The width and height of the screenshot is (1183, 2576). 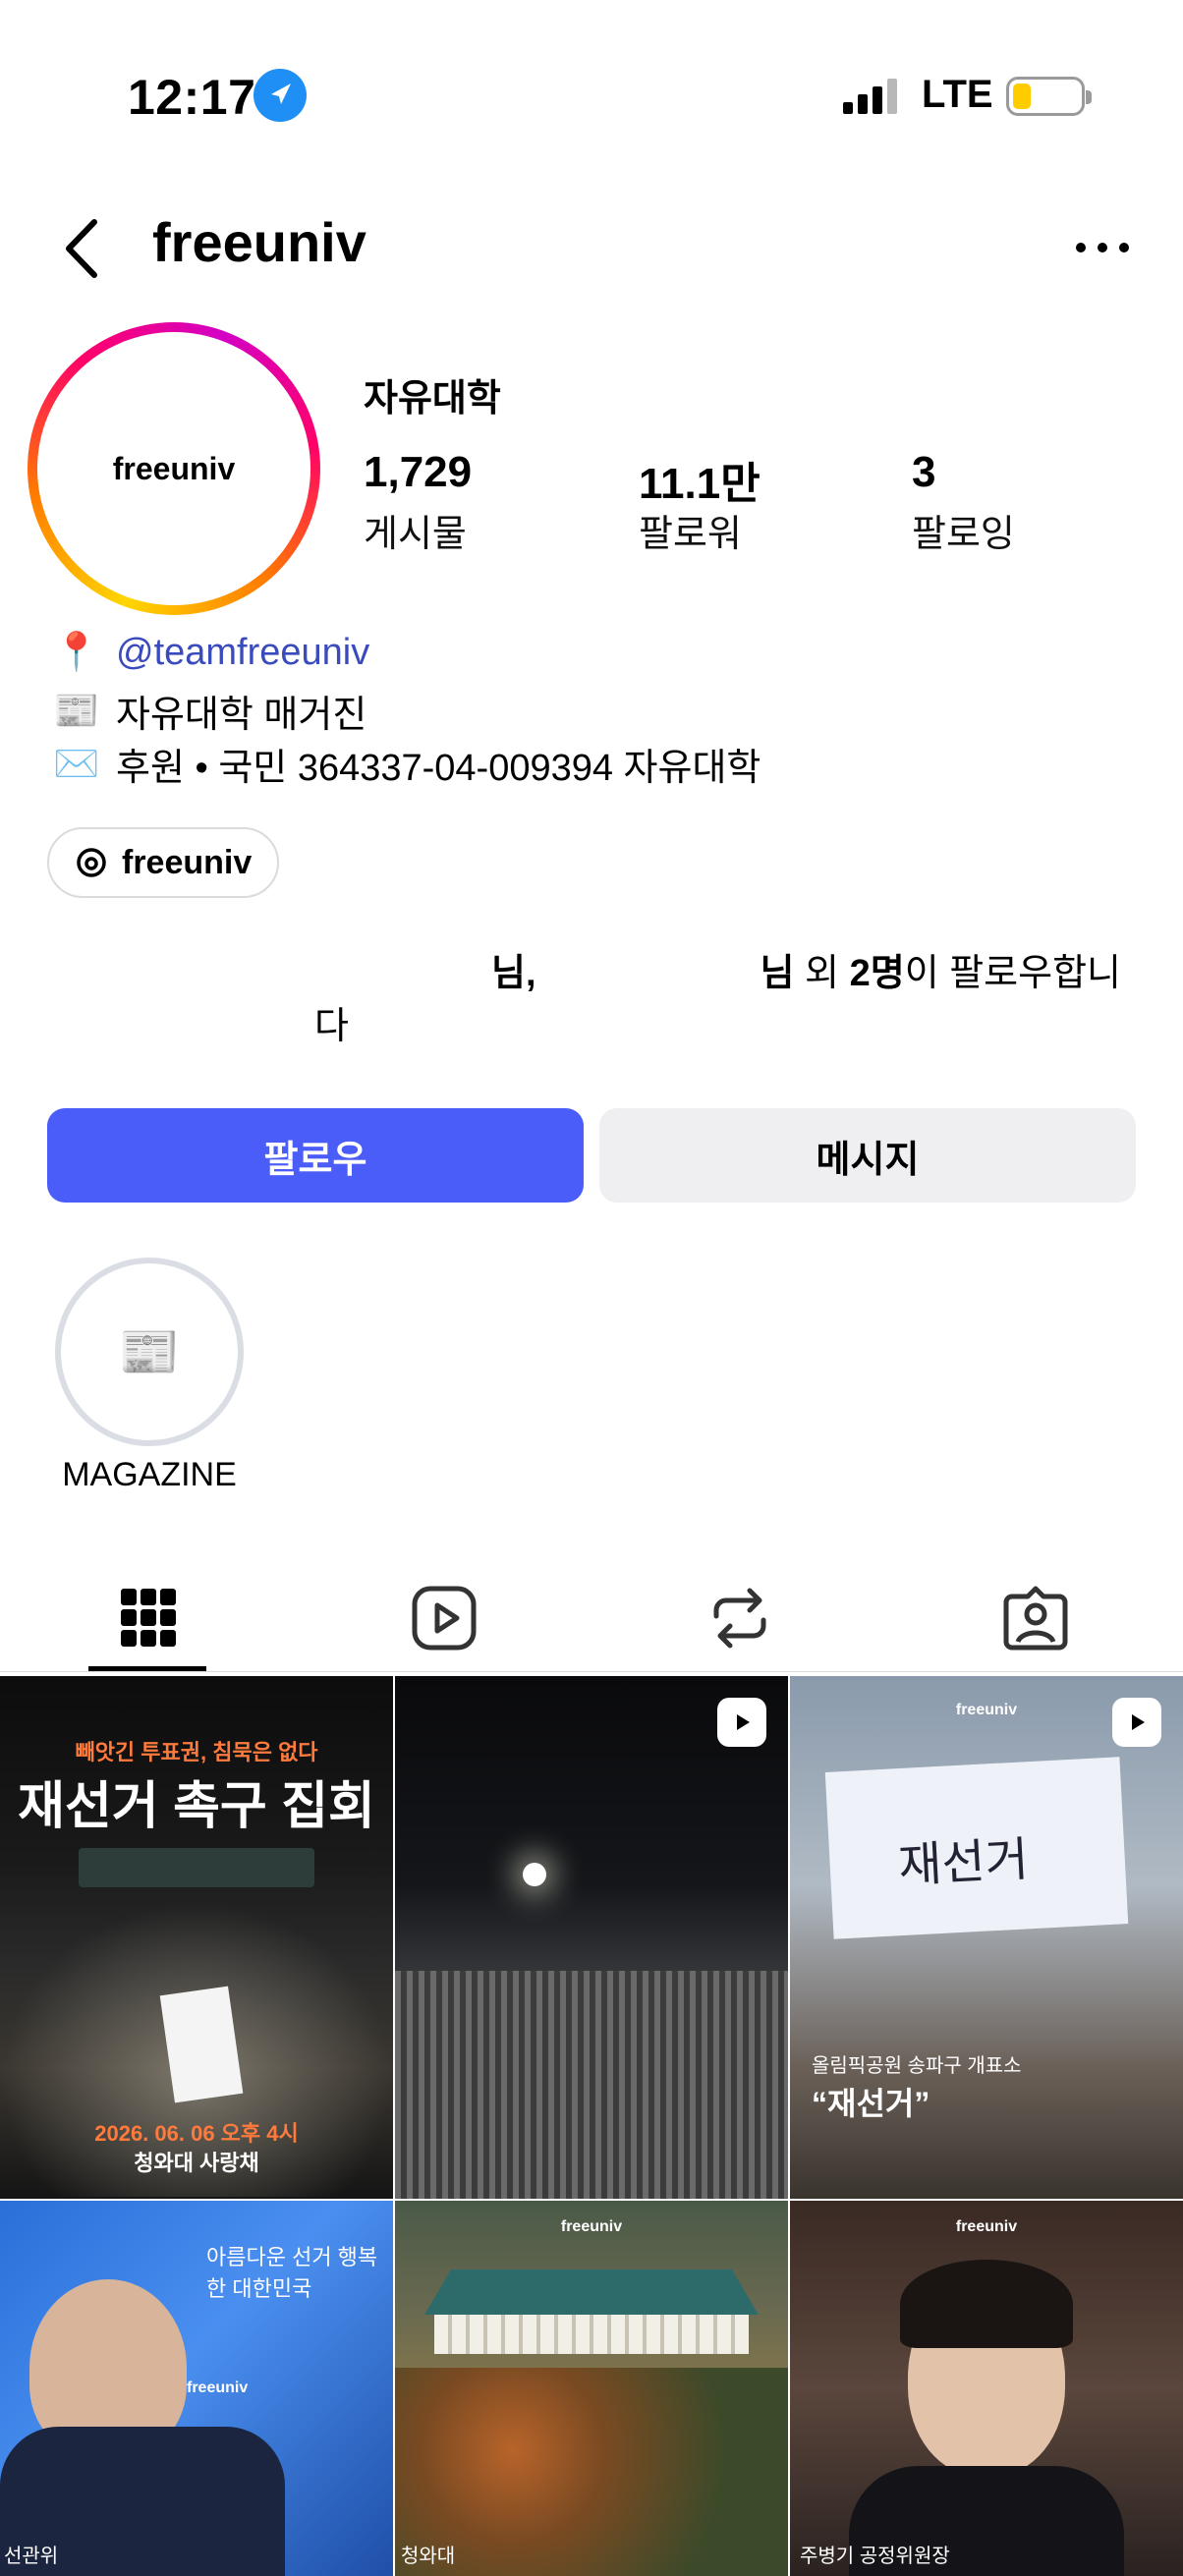 I want to click on tab-tagged, so click(x=1035, y=1618).